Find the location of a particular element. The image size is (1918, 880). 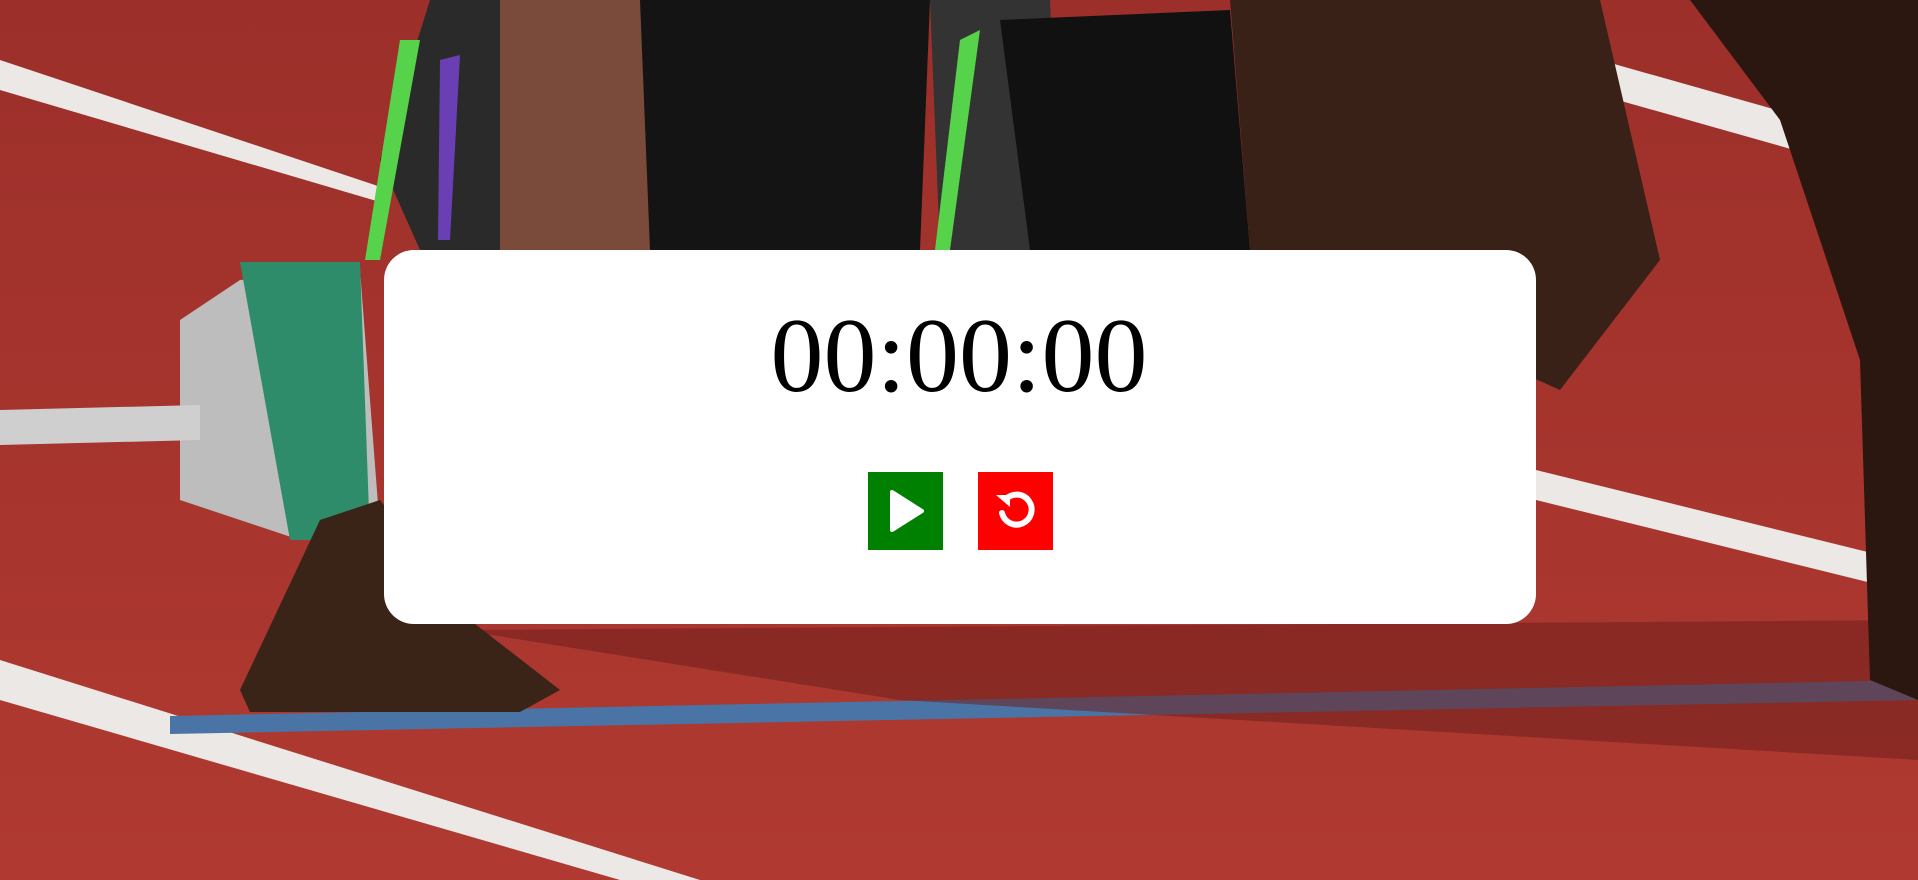

play-icon is located at coordinates (906, 511).